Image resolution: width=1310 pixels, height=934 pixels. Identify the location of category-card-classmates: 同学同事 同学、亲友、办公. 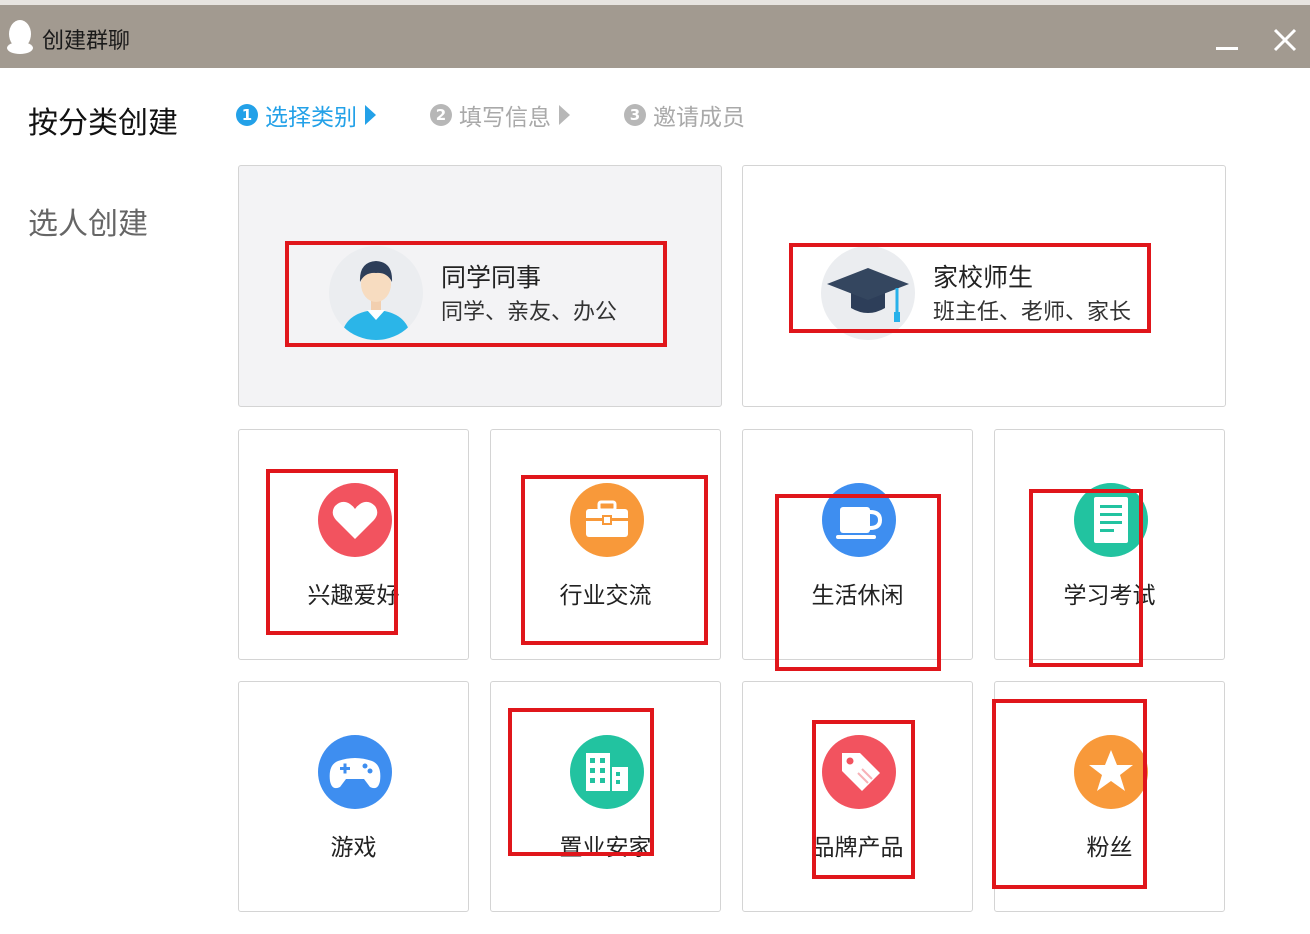
(480, 286).